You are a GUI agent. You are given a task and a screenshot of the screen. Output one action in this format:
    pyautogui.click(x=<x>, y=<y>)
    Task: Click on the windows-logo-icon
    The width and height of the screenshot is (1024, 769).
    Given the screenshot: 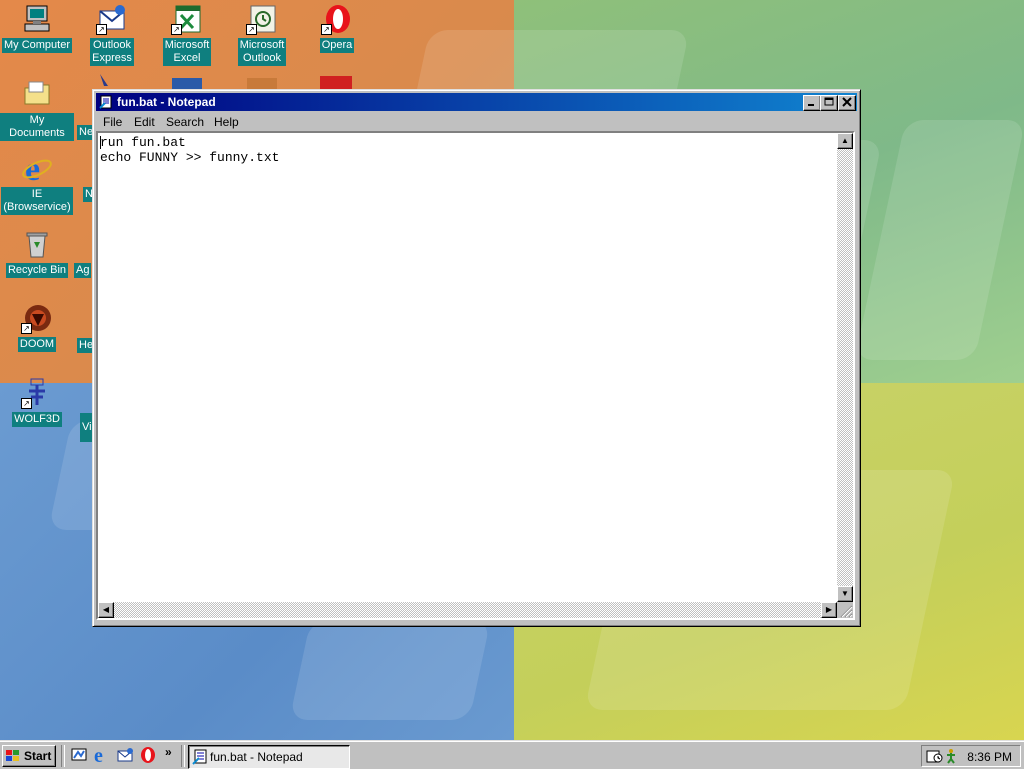 What is the action you would take?
    pyautogui.click(x=13, y=756)
    